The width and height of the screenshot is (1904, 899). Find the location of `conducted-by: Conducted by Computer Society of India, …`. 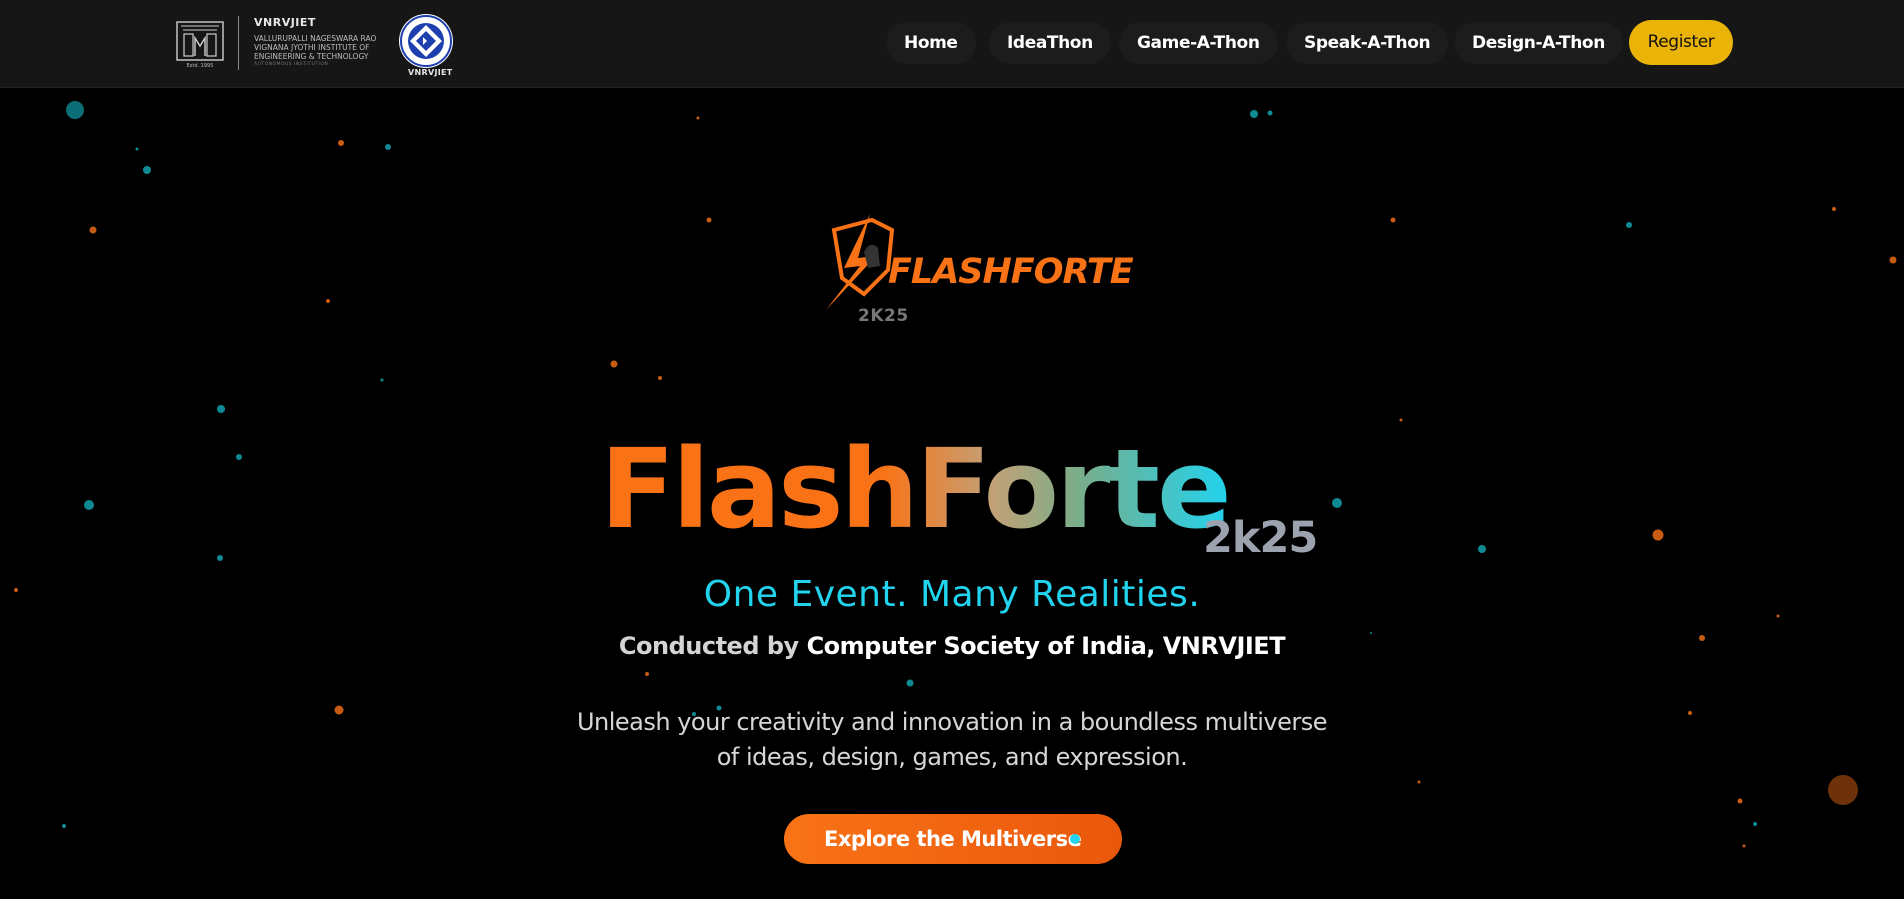

conducted-by: Conducted by Computer Society of India, … is located at coordinates (952, 646).